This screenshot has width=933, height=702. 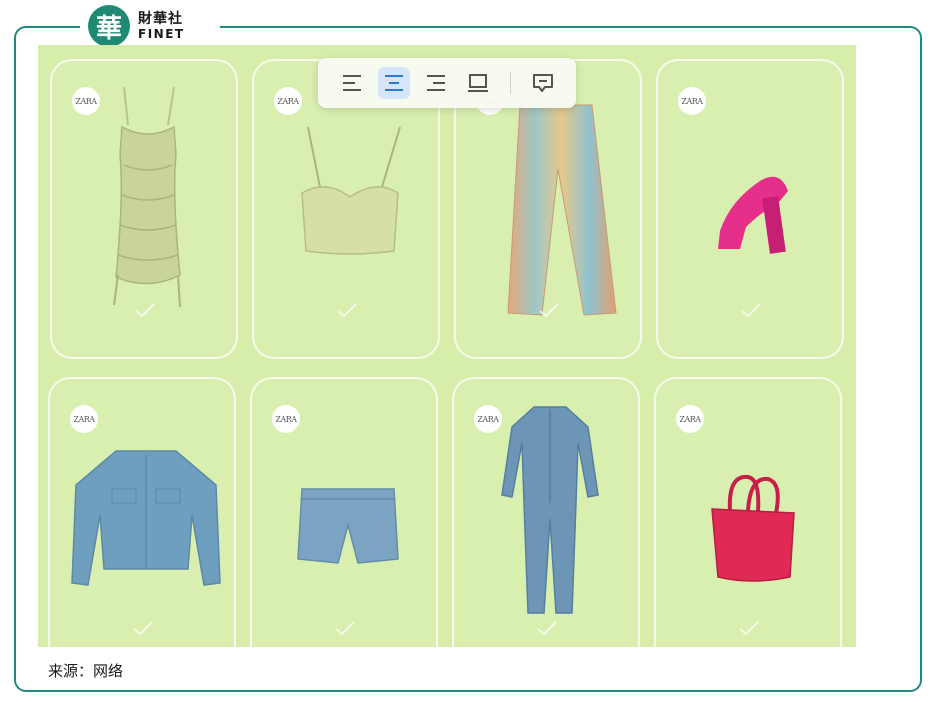 I want to click on platform-heel-icon, so click(x=753, y=215).